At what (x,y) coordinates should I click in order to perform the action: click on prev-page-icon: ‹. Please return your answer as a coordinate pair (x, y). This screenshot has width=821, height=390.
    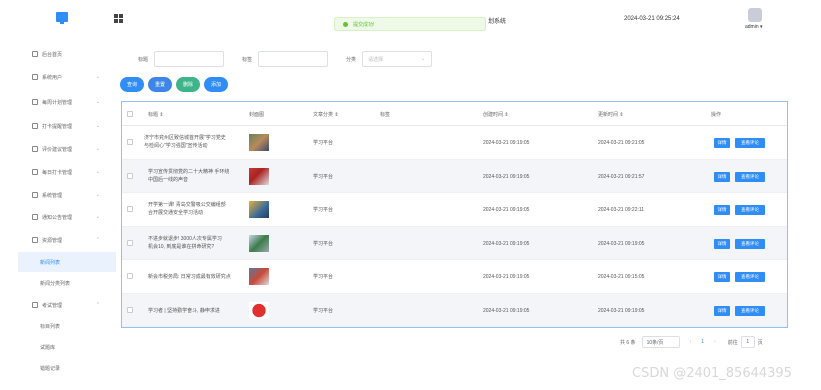
    Looking at the image, I should click on (691, 342).